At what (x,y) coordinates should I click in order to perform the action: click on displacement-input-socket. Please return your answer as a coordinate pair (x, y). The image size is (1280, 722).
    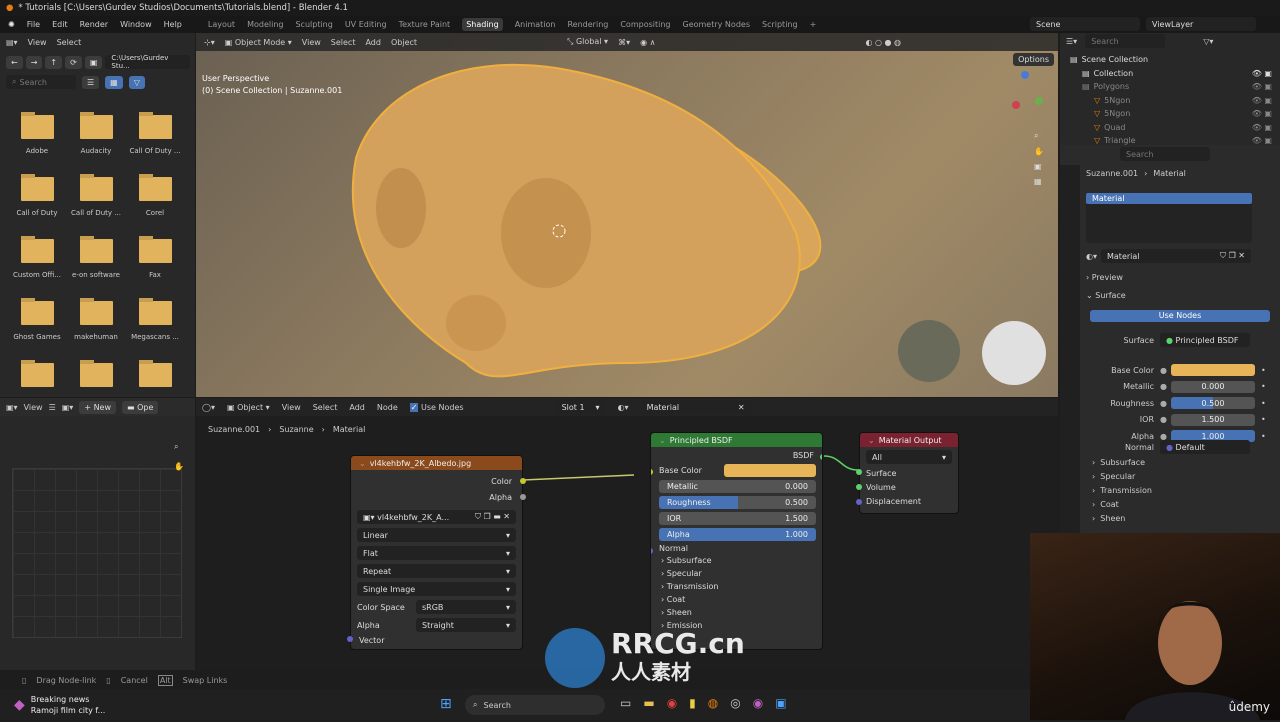
    Looking at the image, I should click on (859, 502).